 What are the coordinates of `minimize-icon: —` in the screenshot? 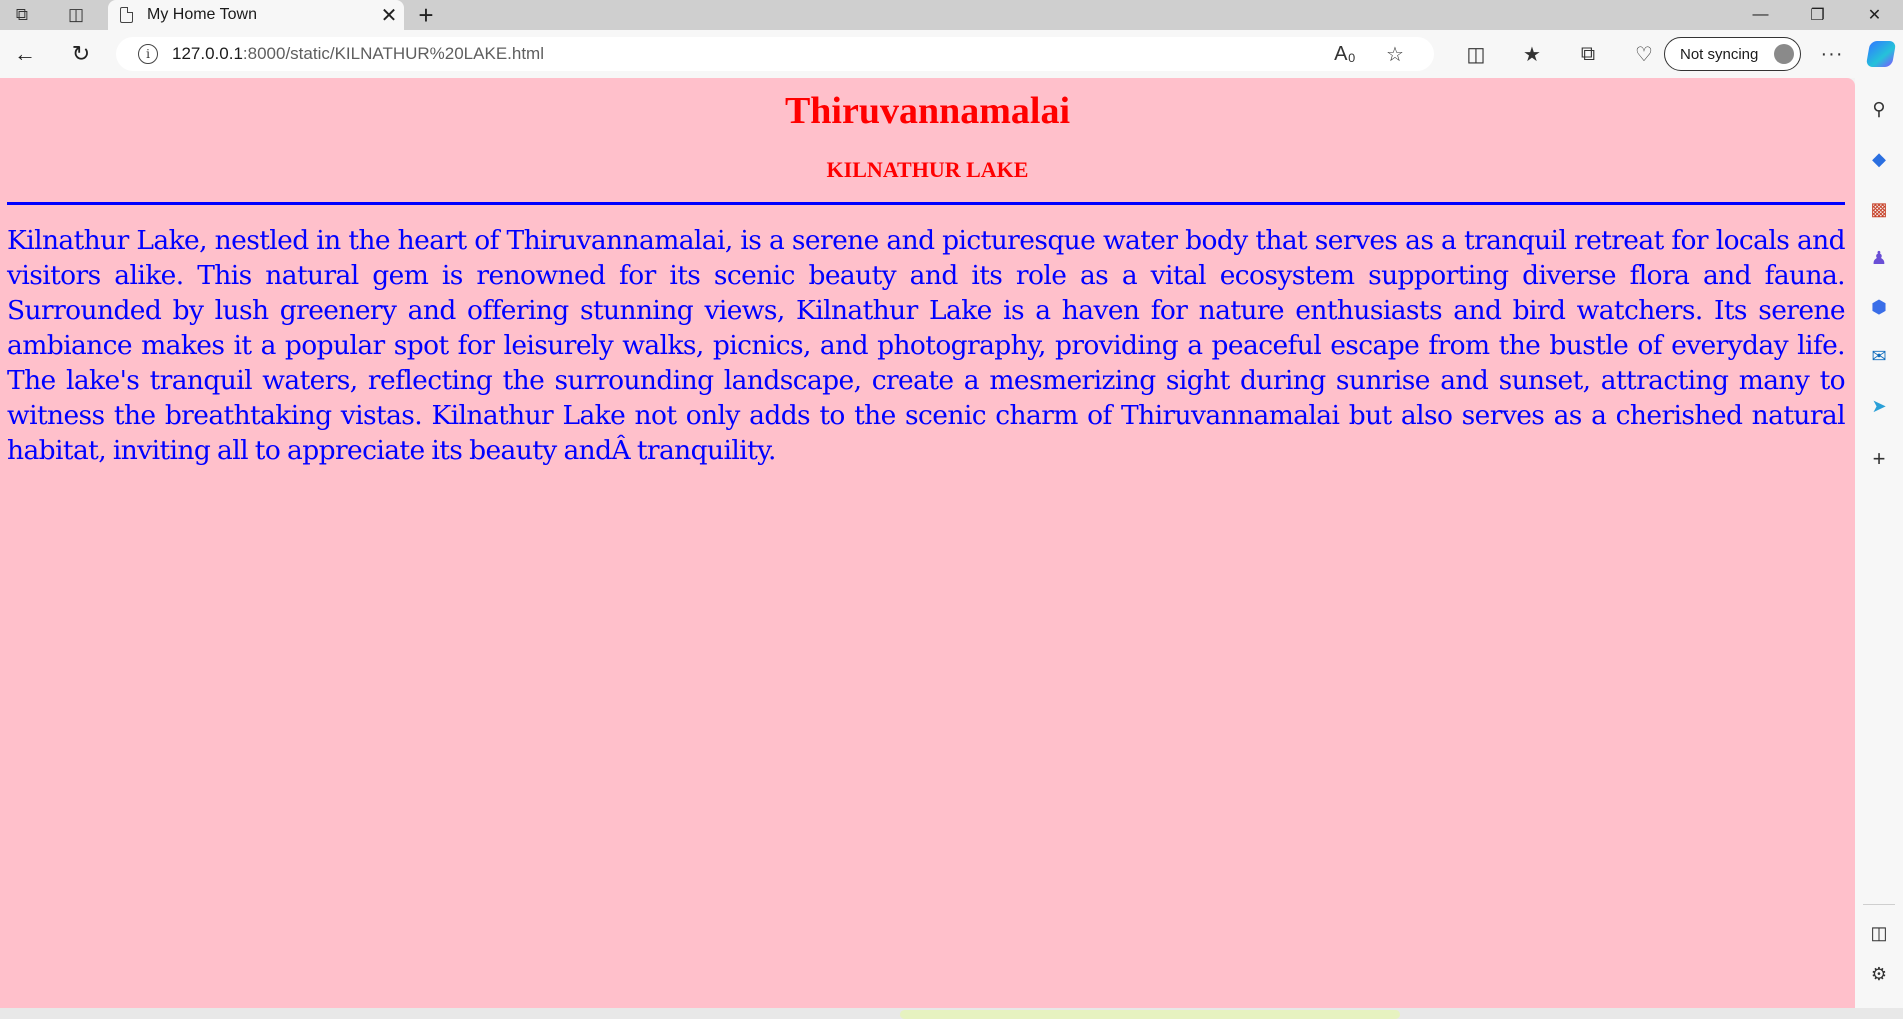 It's located at (1760, 15).